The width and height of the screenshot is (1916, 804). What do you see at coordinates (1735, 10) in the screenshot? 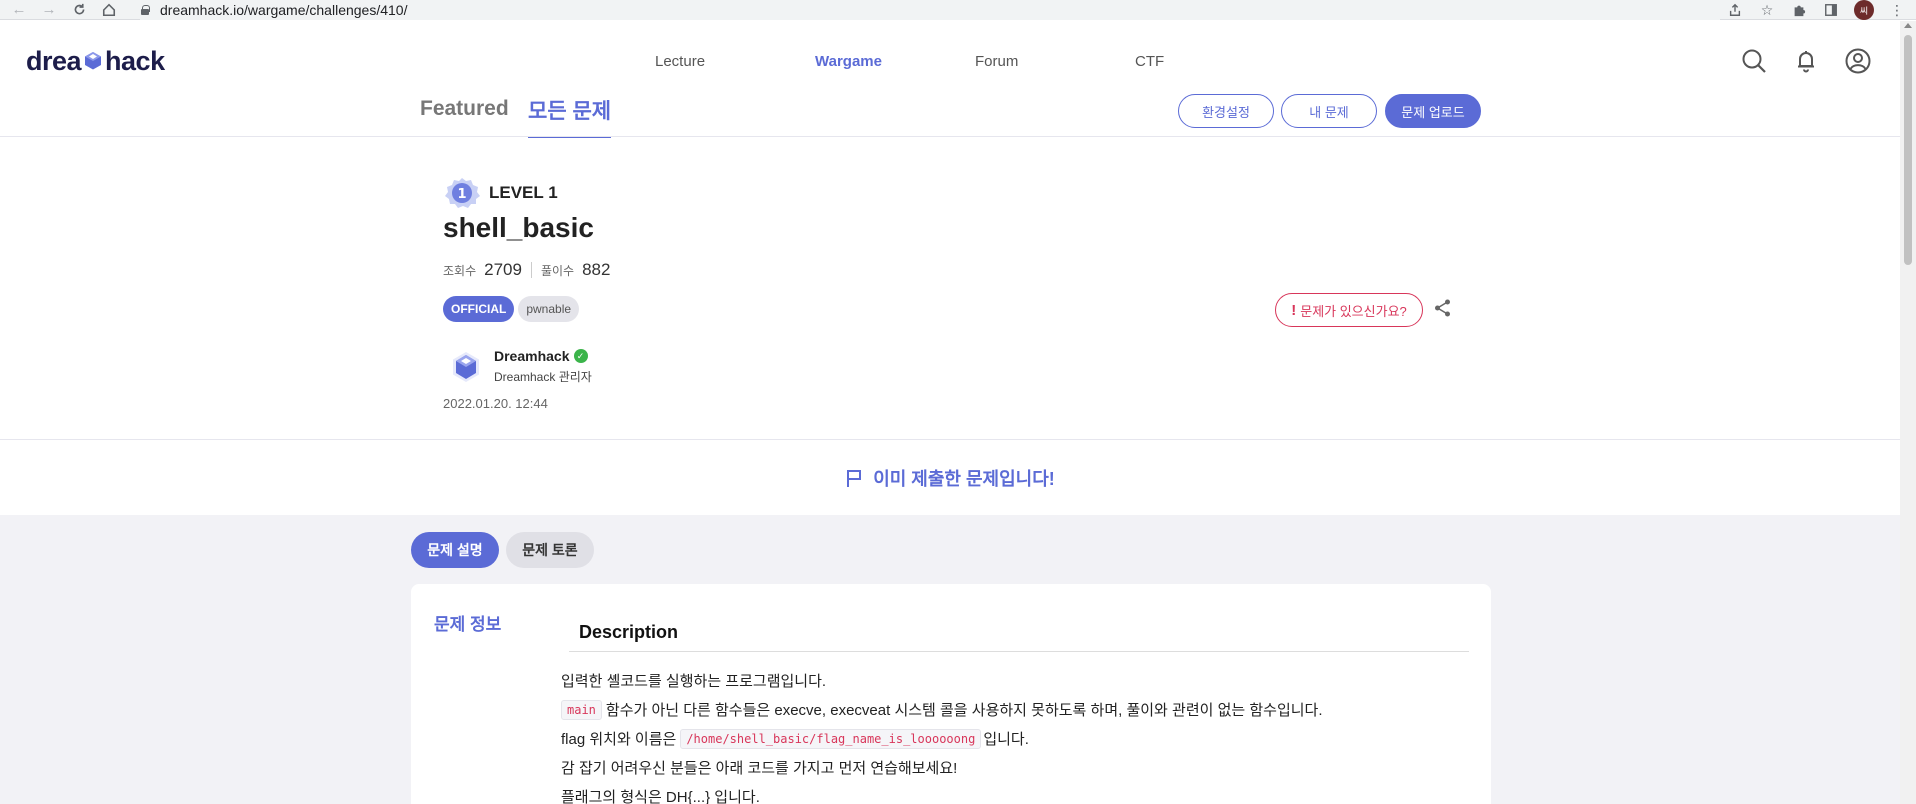
I see `share-page-icon` at bounding box center [1735, 10].